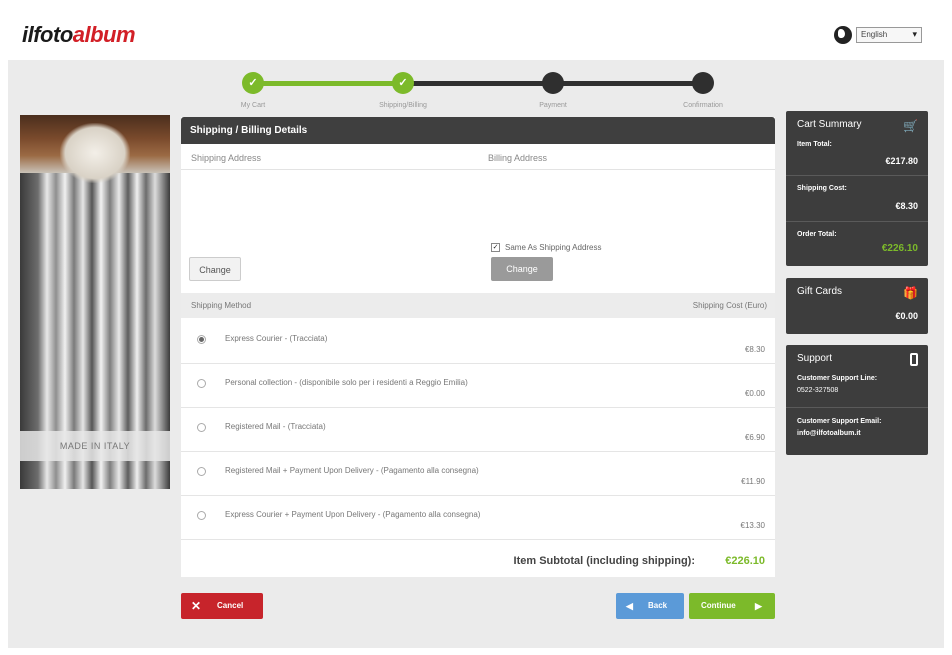 This screenshot has height=655, width=952. What do you see at coordinates (403, 105) in the screenshot?
I see `step-label-shipping: Shipping/Billing` at bounding box center [403, 105].